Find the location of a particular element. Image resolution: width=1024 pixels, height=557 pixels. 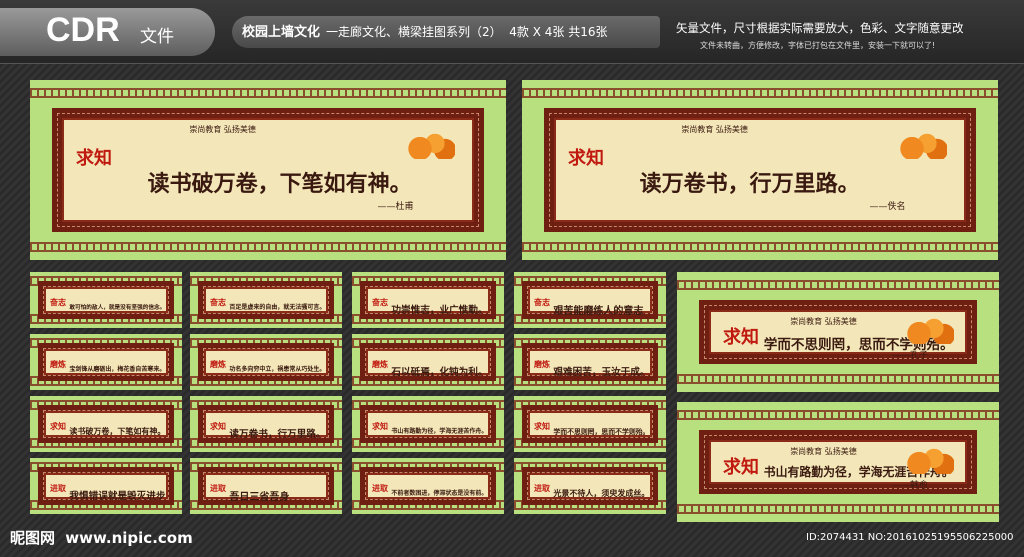

banner-card: 求知 学而不思则罔，思而不学则殆。 is located at coordinates (590, 424).